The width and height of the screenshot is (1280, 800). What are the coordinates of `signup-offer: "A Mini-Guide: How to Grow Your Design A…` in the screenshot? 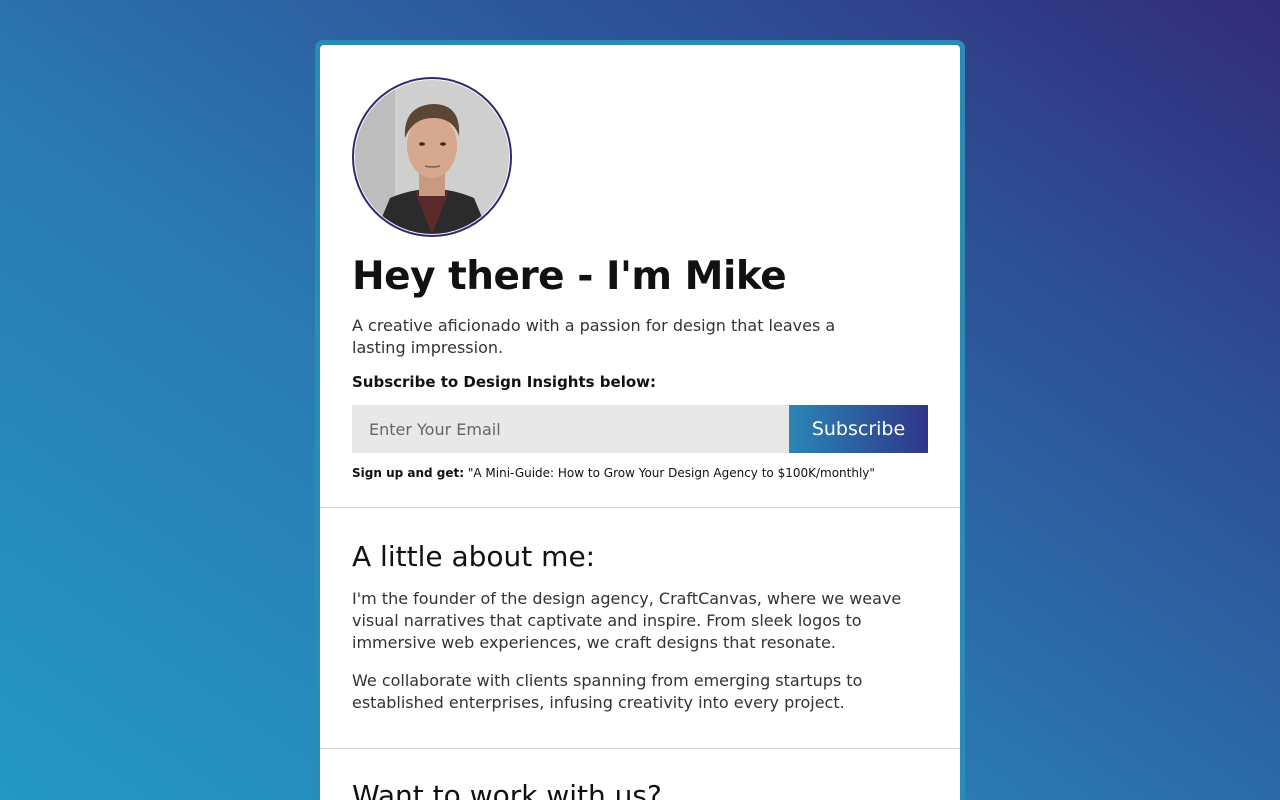 It's located at (669, 473).